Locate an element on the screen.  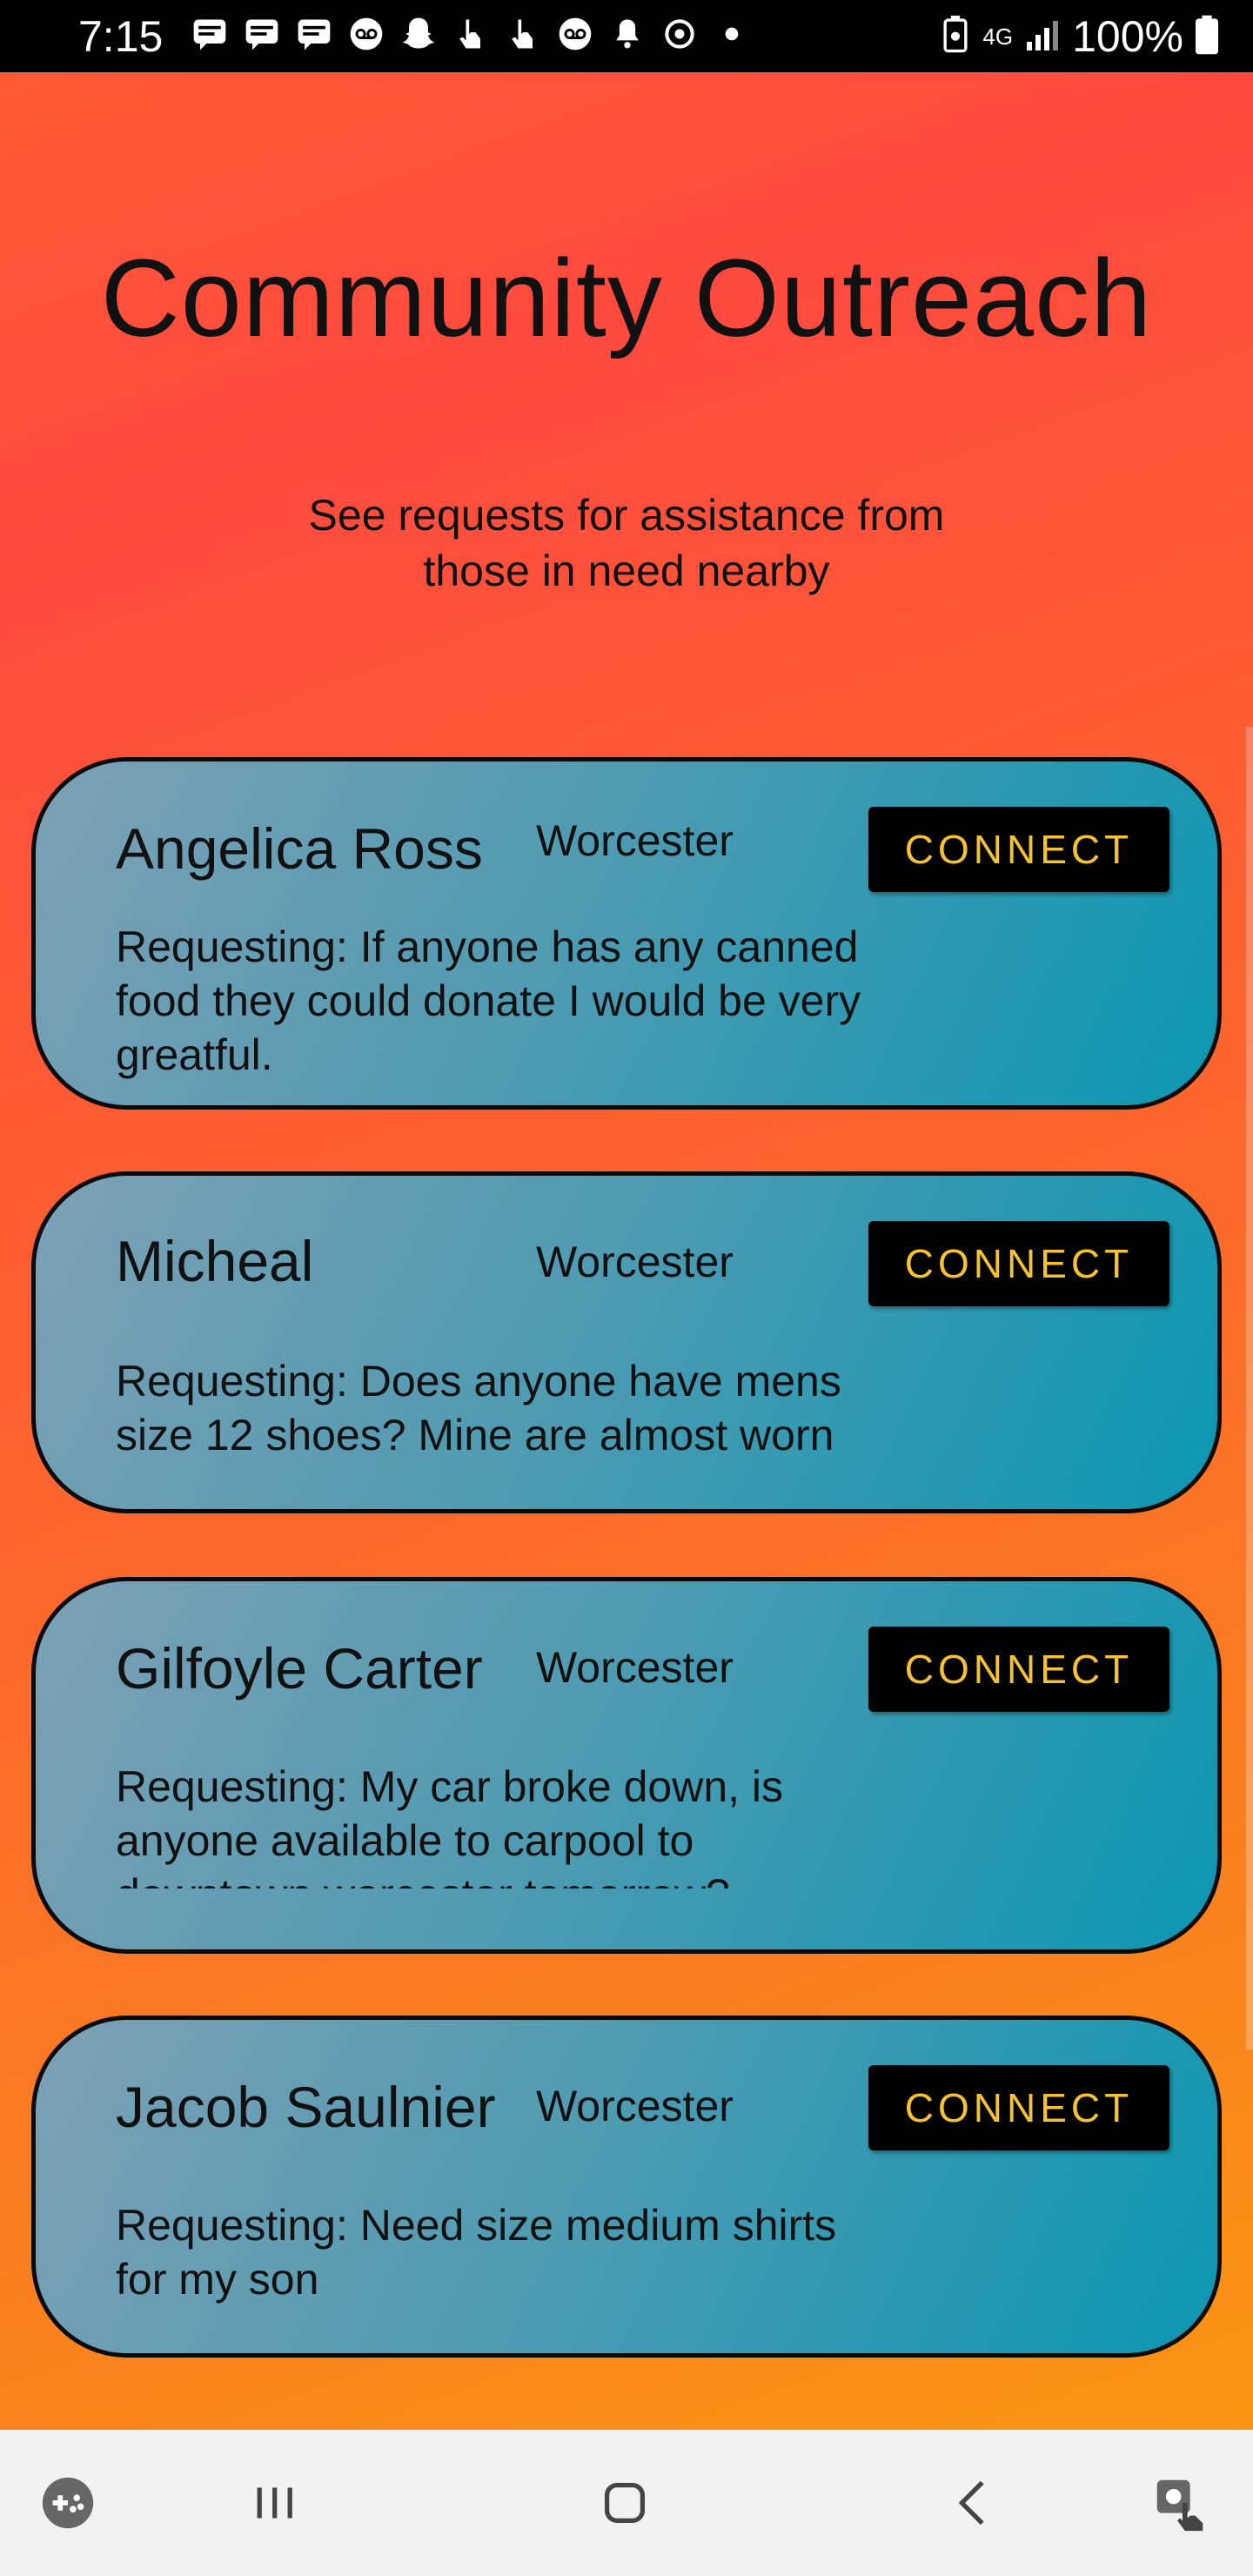
battery-icon is located at coordinates (1207, 37).